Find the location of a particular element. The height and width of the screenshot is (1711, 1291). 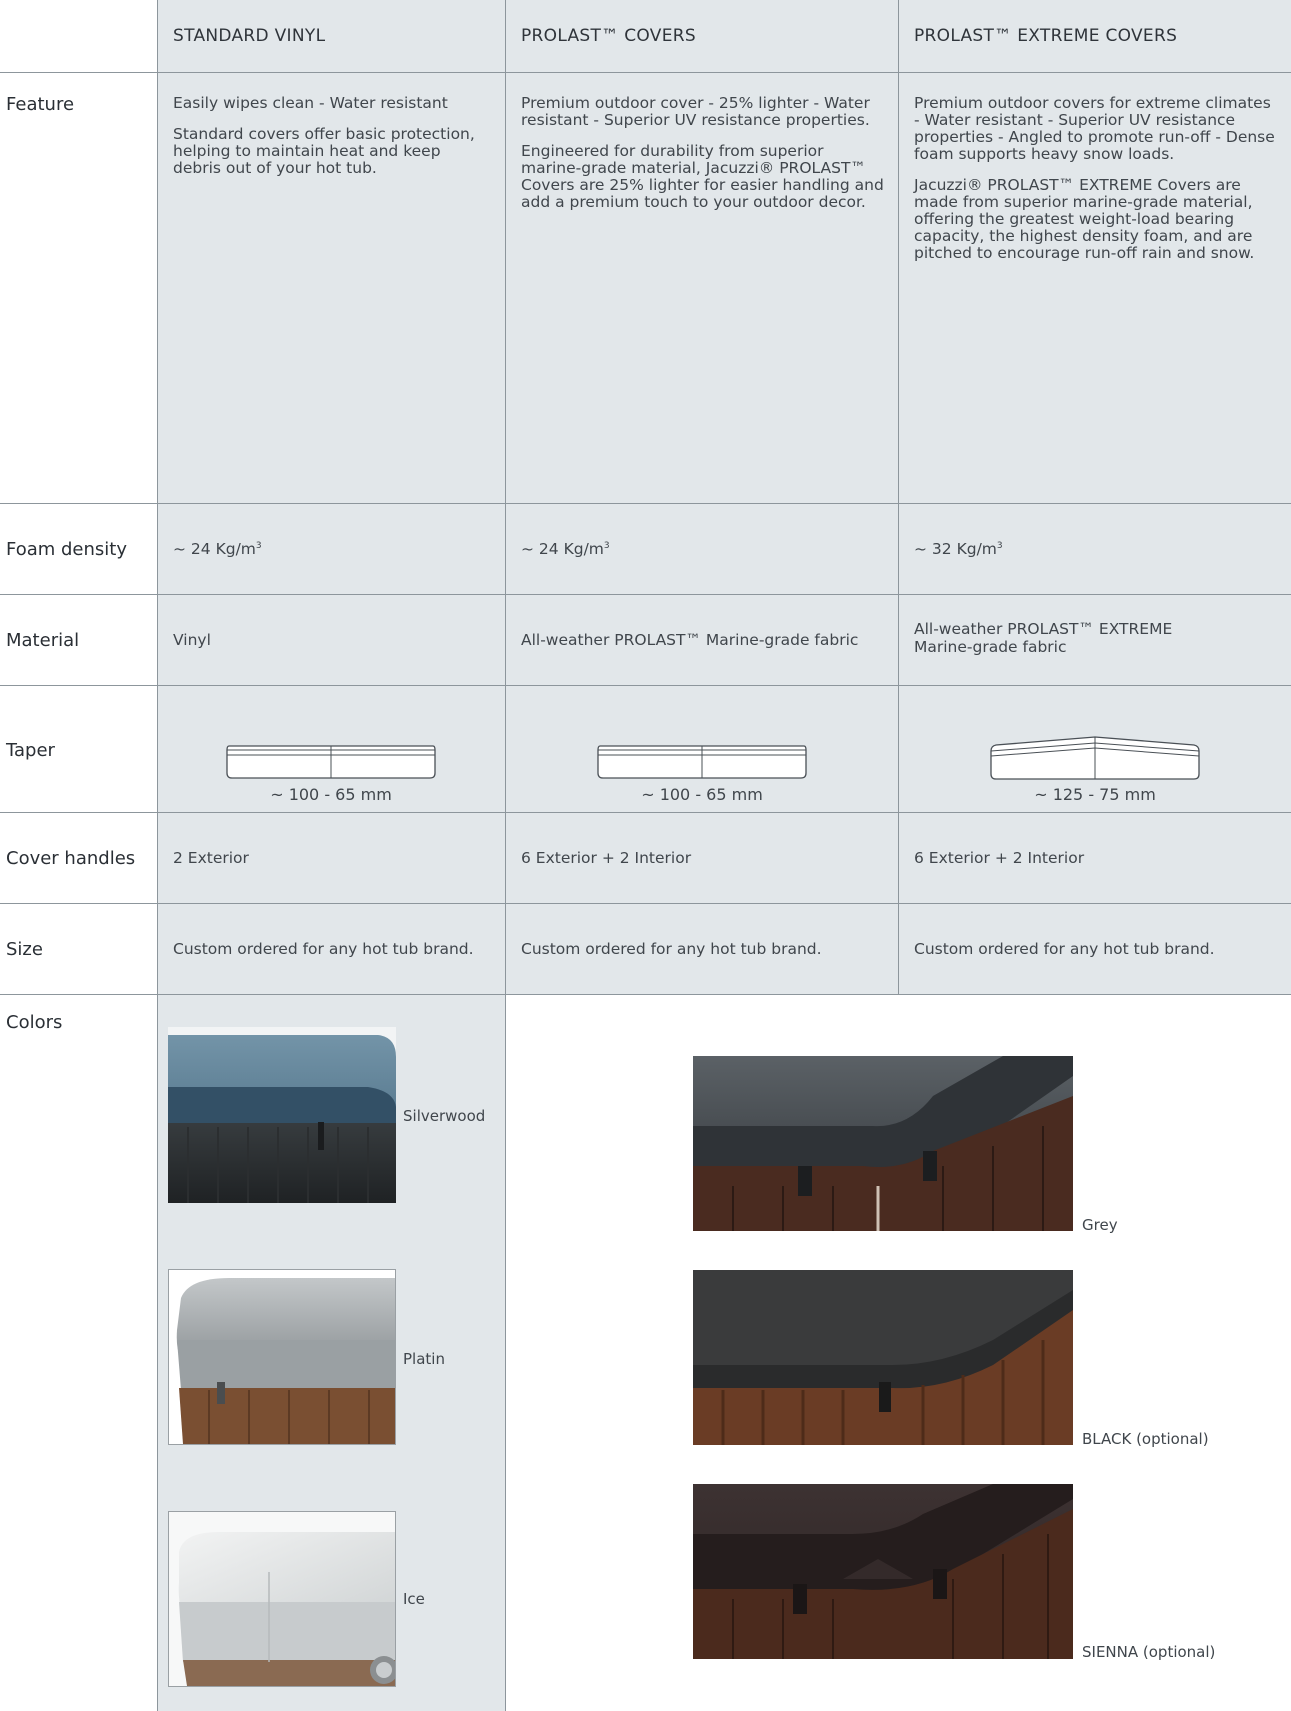

row-divider-taper is located at coordinates (645, 812).